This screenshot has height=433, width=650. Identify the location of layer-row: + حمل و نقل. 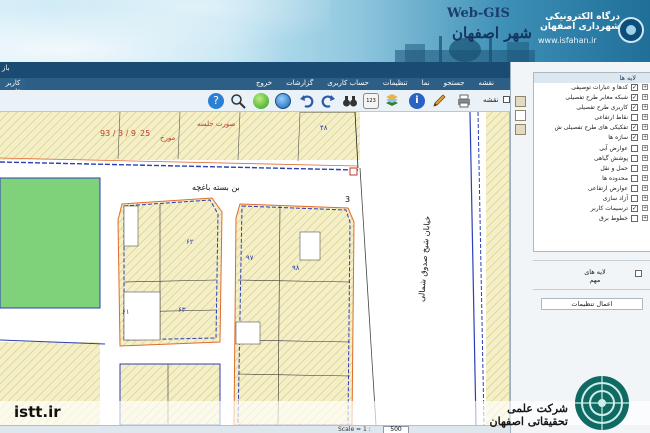
(592, 169).